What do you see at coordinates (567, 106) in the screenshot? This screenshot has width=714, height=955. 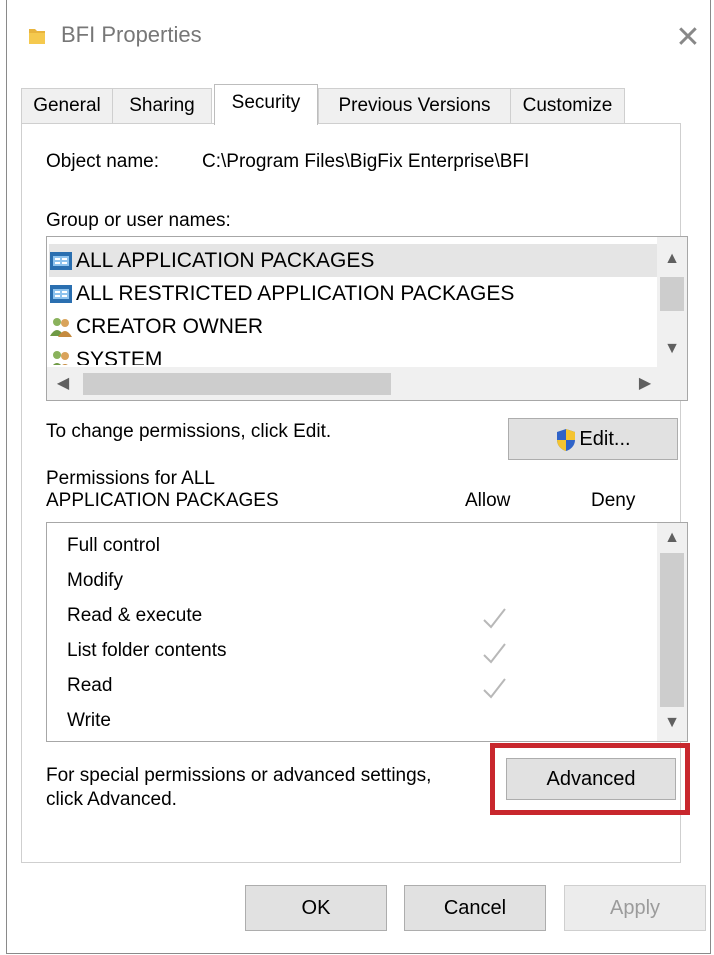 I see `tab-customize: Customize` at bounding box center [567, 106].